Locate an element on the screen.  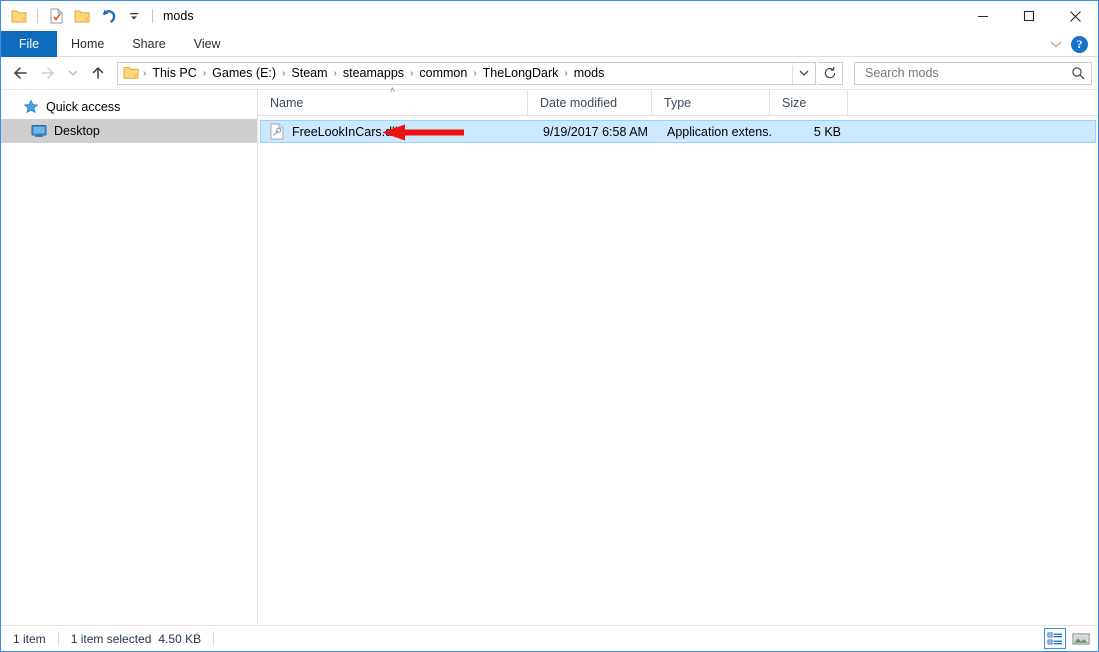
back-button is located at coordinates (20, 73).